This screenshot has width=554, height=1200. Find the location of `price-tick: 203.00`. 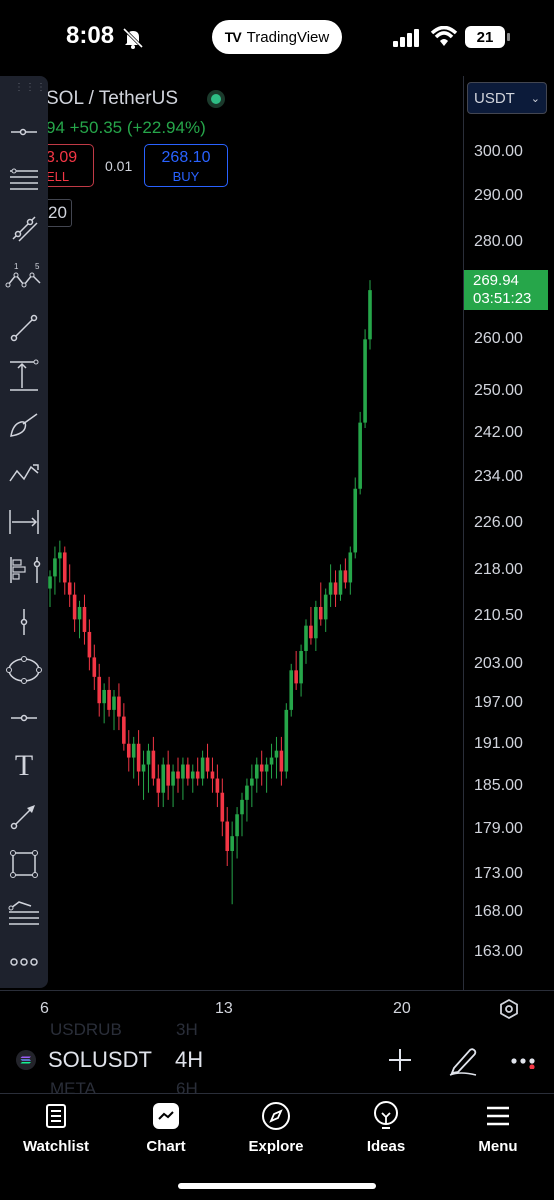

price-tick: 203.00 is located at coordinates (498, 663).